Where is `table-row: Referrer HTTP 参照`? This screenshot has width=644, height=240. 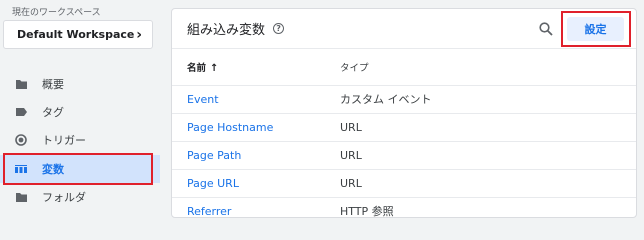
table-row: Referrer HTTP 参照 is located at coordinates (404, 207).